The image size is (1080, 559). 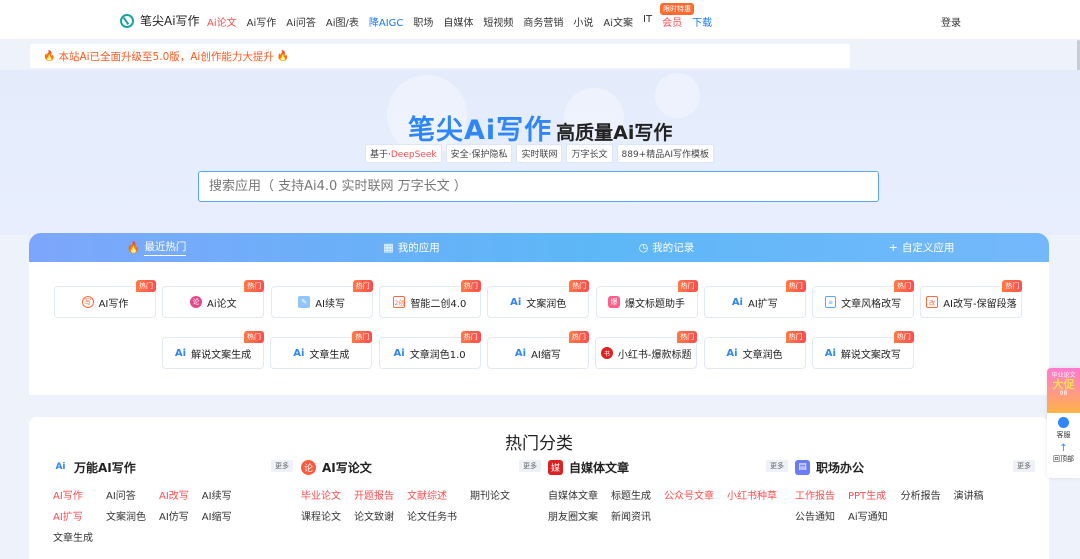 I want to click on promo-banner: 毕业论文 大促 98, so click(x=1063, y=390).